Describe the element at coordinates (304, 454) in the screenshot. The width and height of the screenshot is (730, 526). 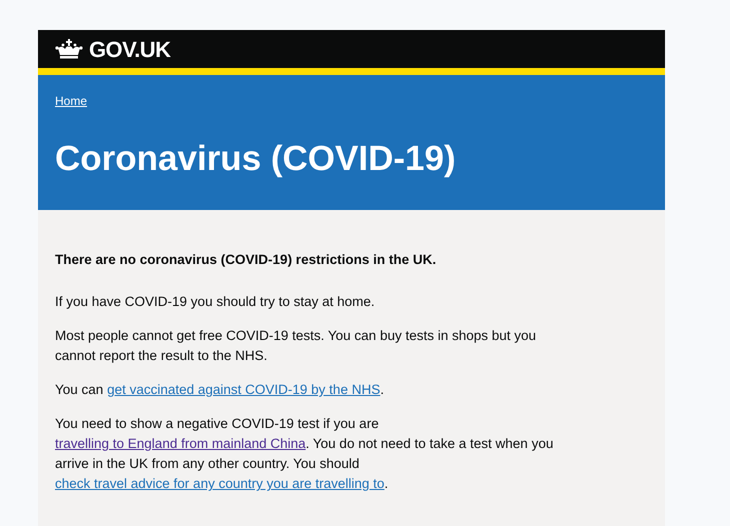
I see `paragraph: You need to show a negative COVID-19 test if you are travelling to England from mainland China. You do not need to take a test when you arrive in the UK from any other country. You should check travel advice for any country you are travelling to.` at that location.